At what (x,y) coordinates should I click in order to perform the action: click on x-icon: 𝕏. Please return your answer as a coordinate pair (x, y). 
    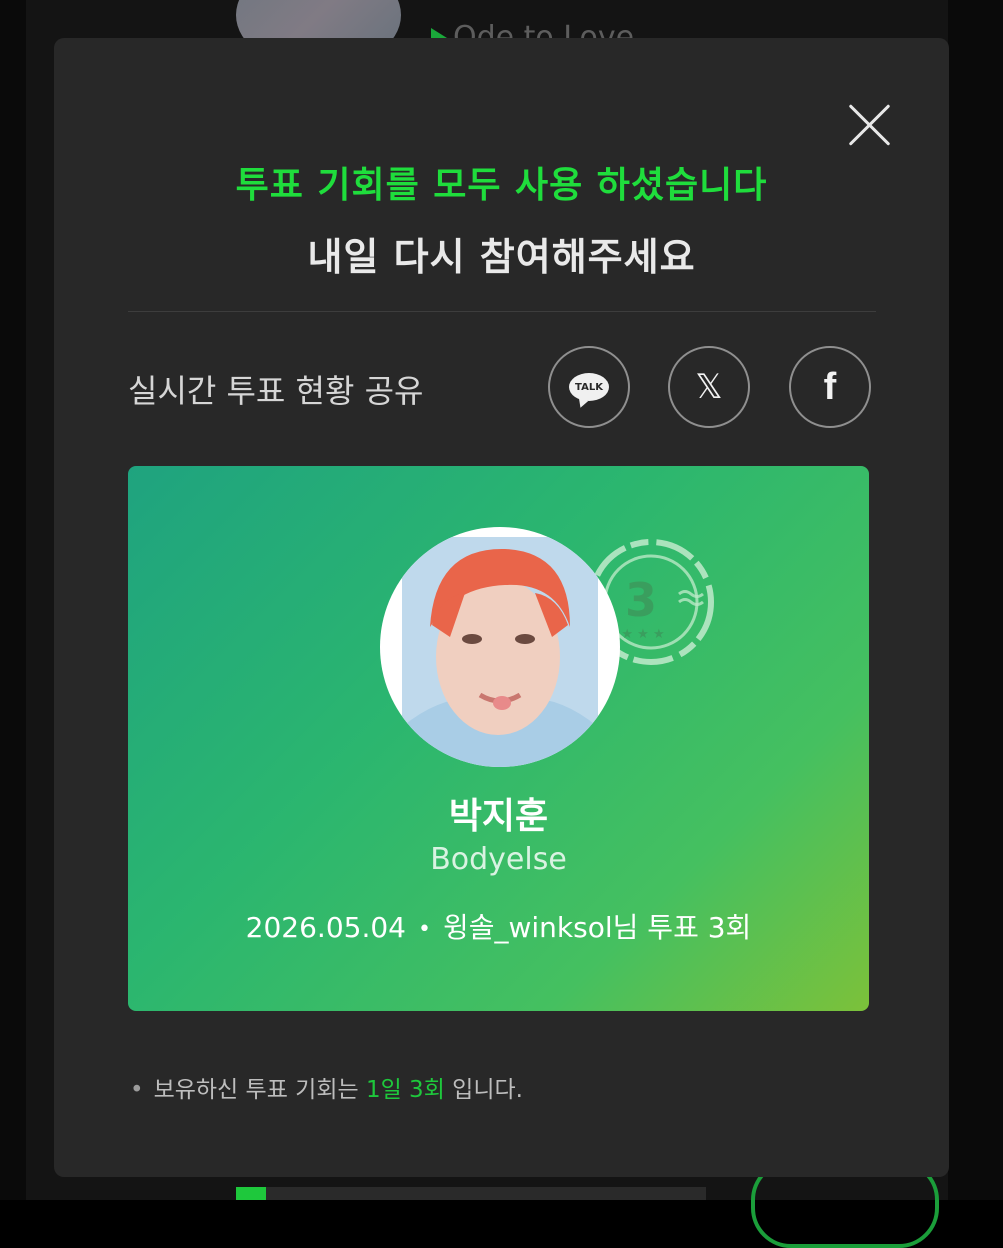
    Looking at the image, I should click on (709, 387).